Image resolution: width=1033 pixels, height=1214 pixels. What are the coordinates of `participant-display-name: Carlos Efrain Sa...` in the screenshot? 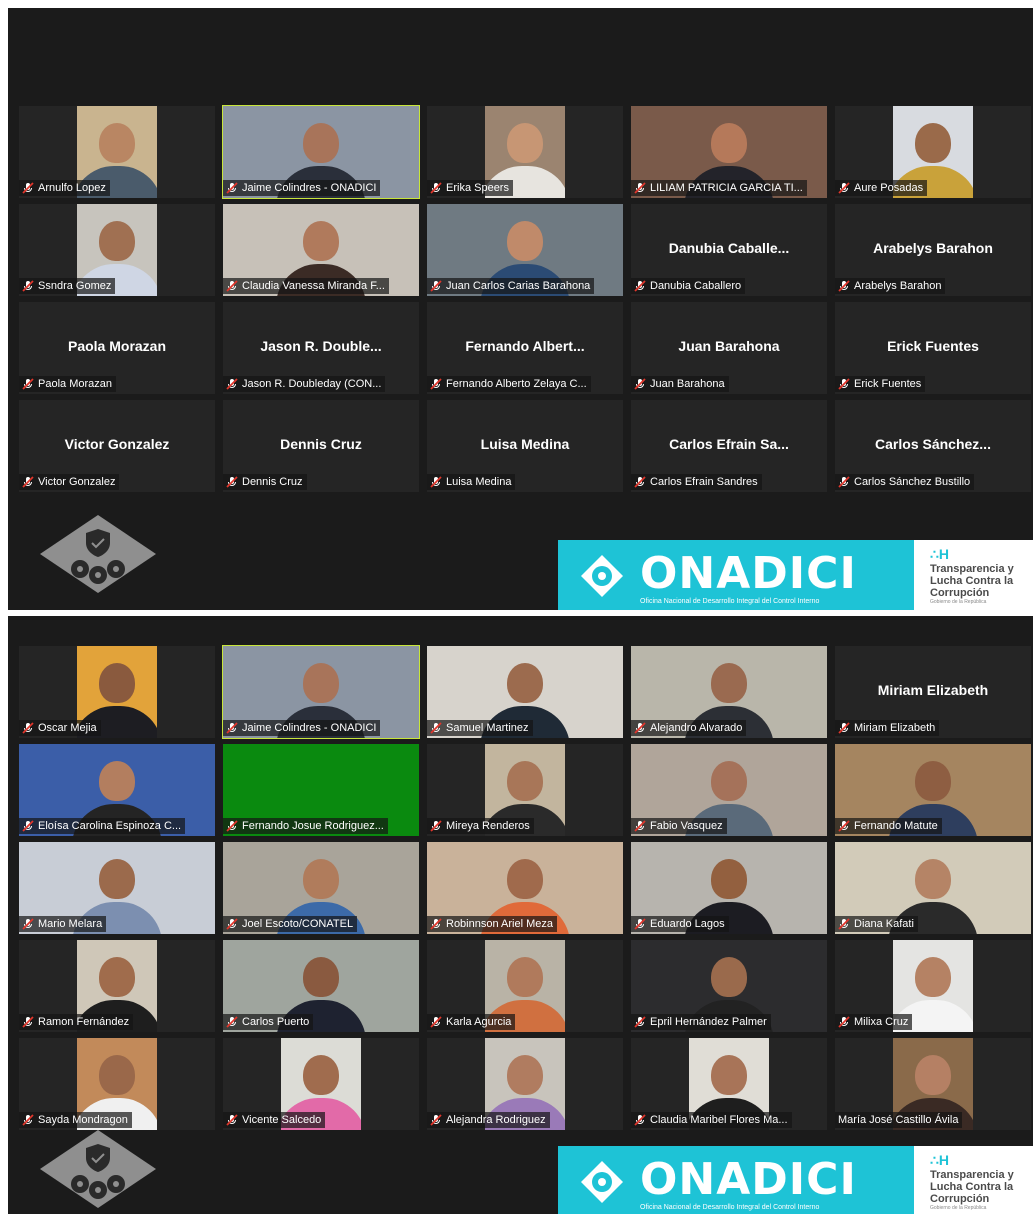 It's located at (729, 444).